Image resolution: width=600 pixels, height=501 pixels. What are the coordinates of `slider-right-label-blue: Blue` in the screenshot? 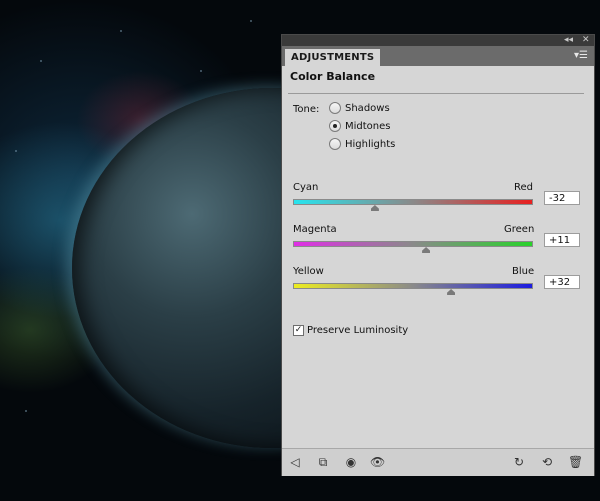 It's located at (523, 271).